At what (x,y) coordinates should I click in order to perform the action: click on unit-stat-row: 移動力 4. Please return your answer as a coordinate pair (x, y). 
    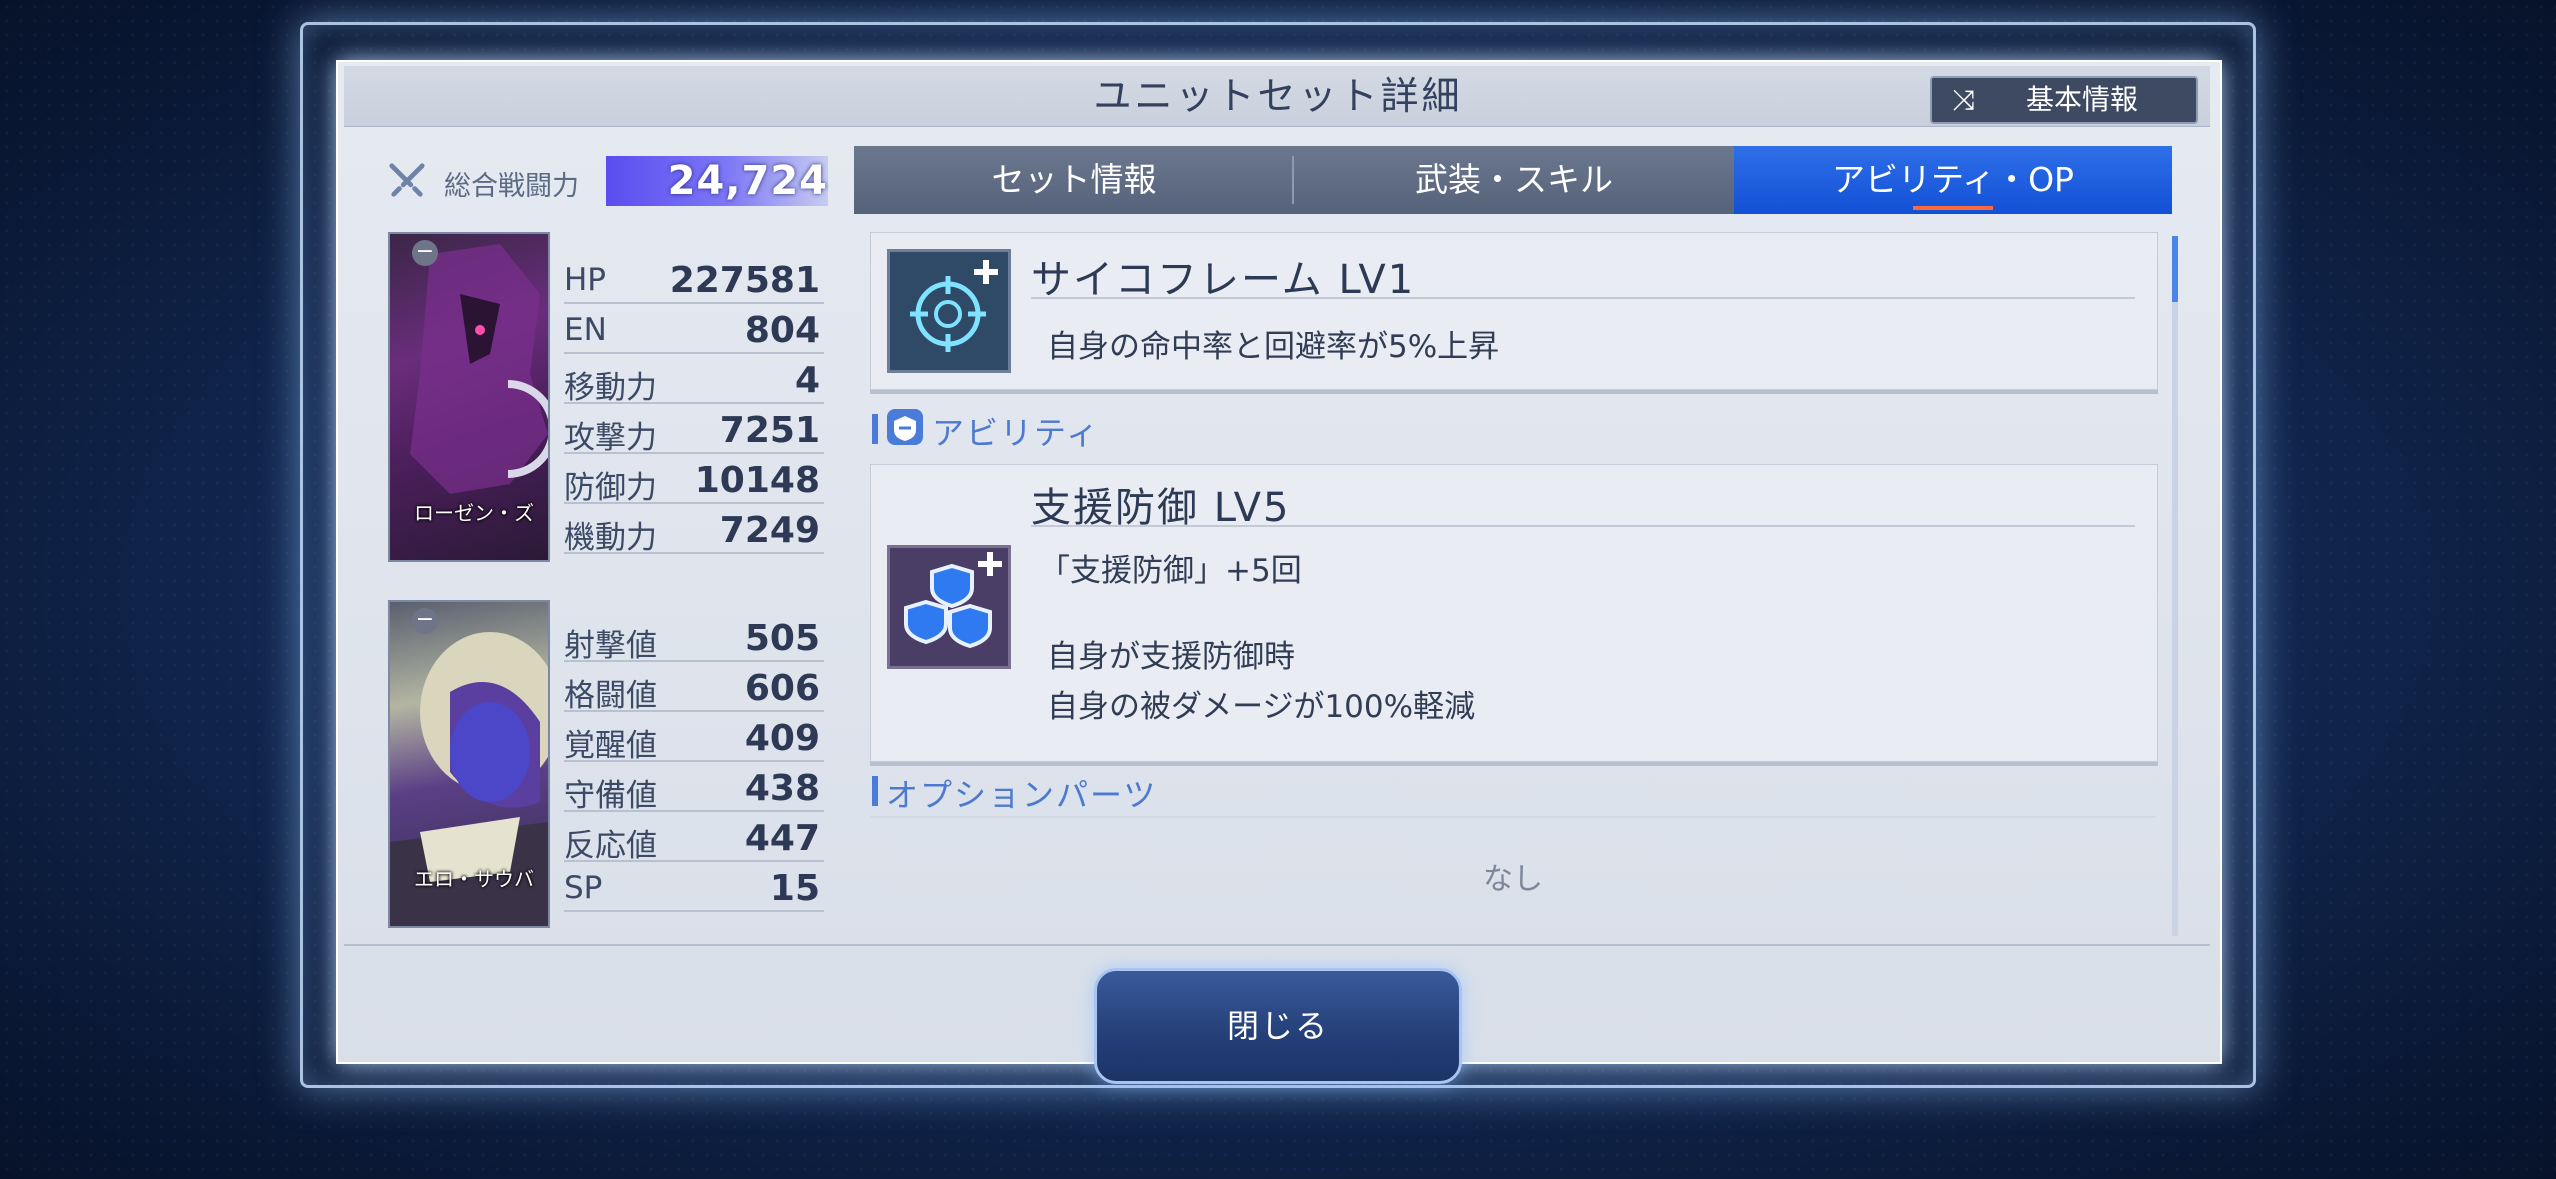
    Looking at the image, I should click on (694, 380).